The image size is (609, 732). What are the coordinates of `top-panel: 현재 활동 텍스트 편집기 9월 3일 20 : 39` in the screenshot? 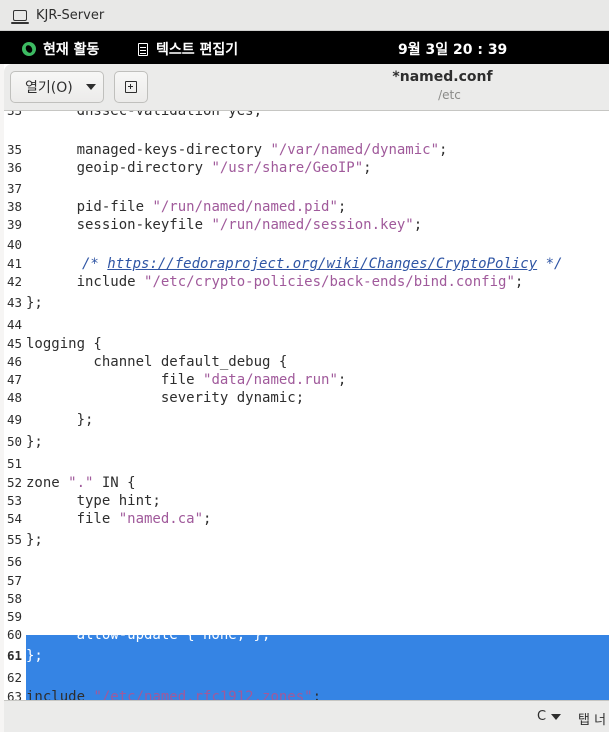 It's located at (304, 47).